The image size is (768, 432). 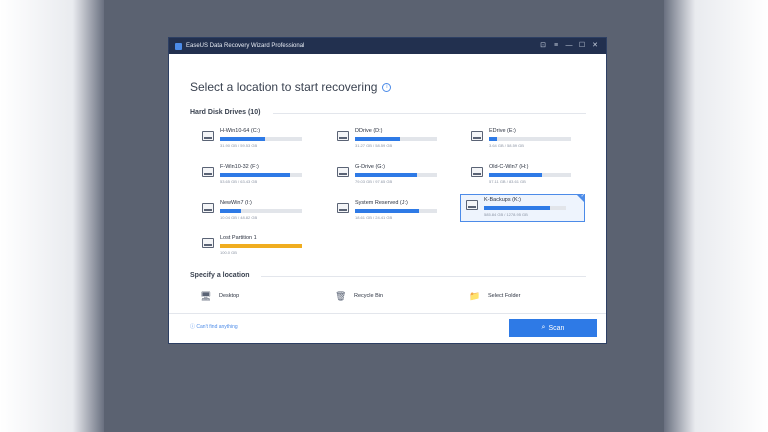 What do you see at coordinates (341, 296) in the screenshot?
I see `recycle-bin-icon: 🗑` at bounding box center [341, 296].